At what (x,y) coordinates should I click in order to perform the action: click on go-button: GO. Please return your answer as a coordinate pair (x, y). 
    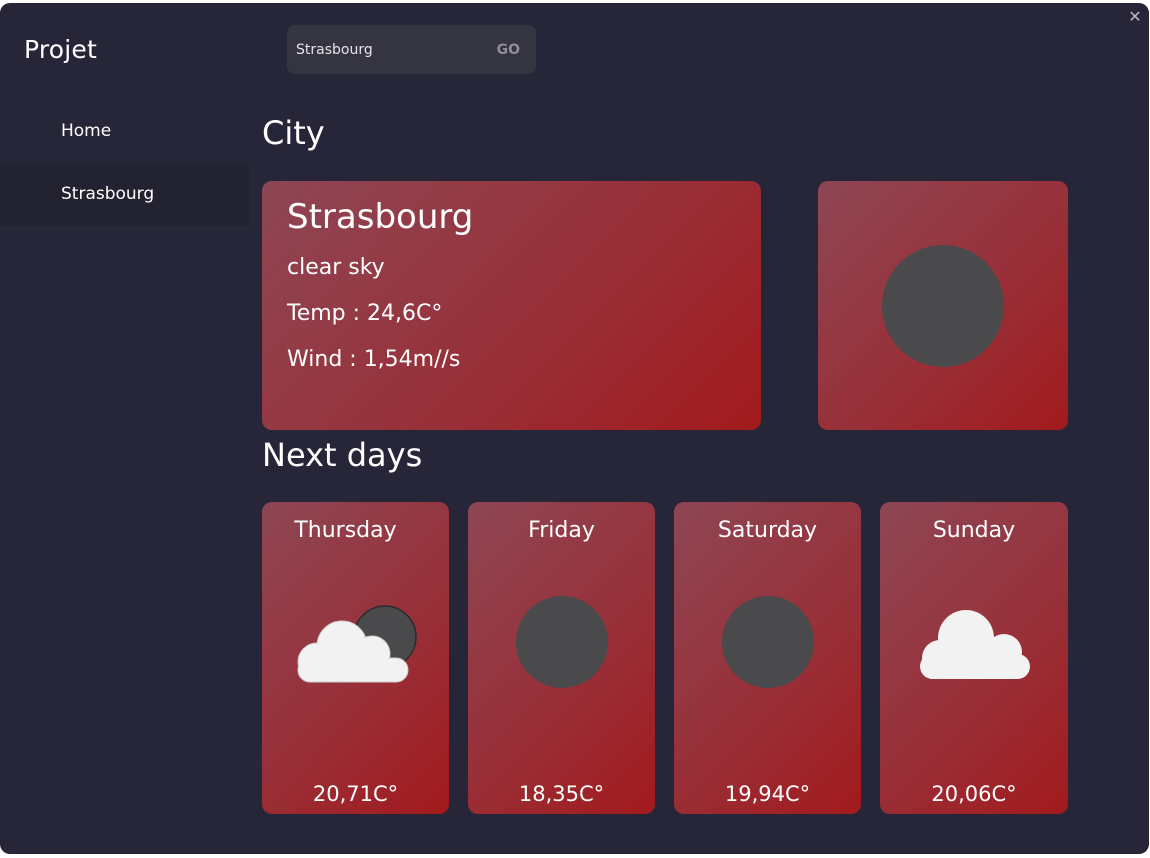
    Looking at the image, I should click on (508, 50).